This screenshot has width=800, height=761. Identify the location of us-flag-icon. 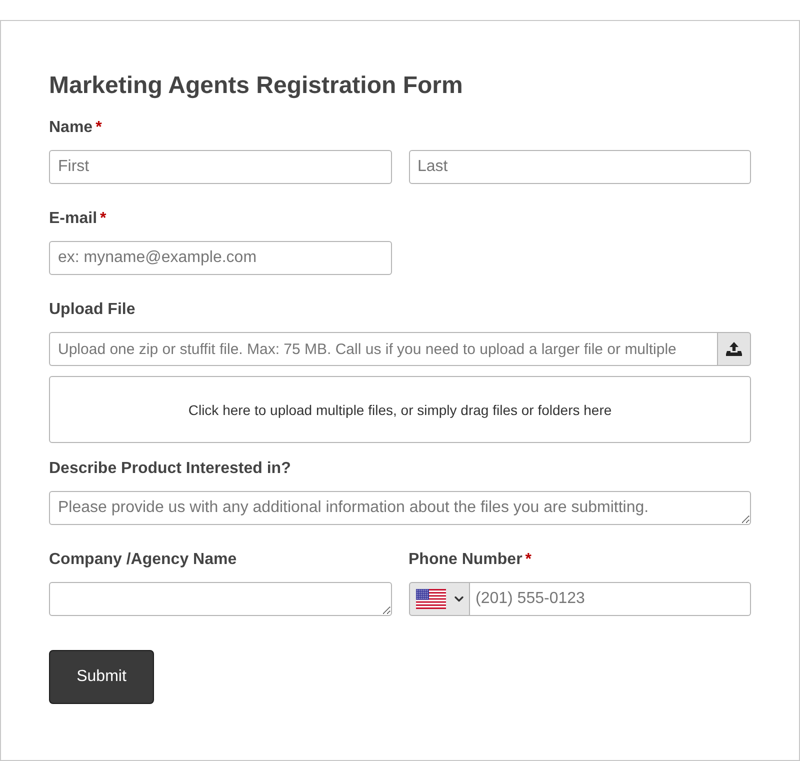
(431, 599).